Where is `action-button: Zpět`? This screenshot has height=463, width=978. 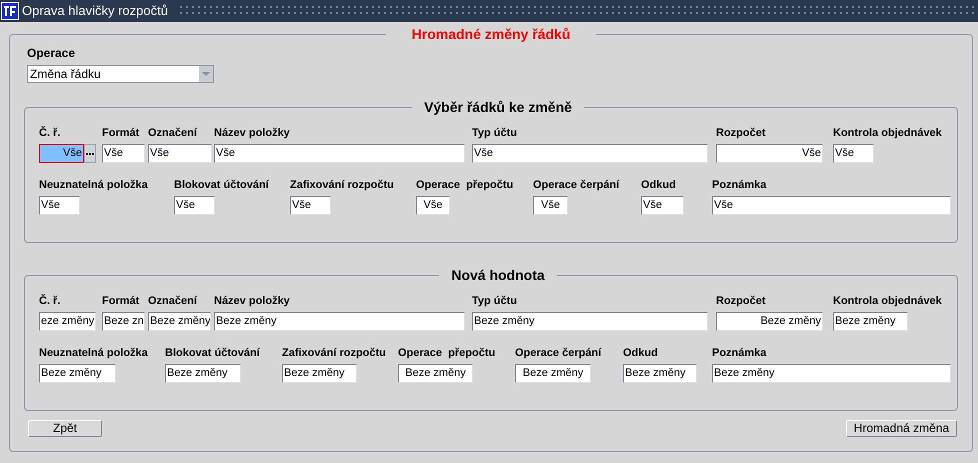 action-button: Zpět is located at coordinates (65, 428).